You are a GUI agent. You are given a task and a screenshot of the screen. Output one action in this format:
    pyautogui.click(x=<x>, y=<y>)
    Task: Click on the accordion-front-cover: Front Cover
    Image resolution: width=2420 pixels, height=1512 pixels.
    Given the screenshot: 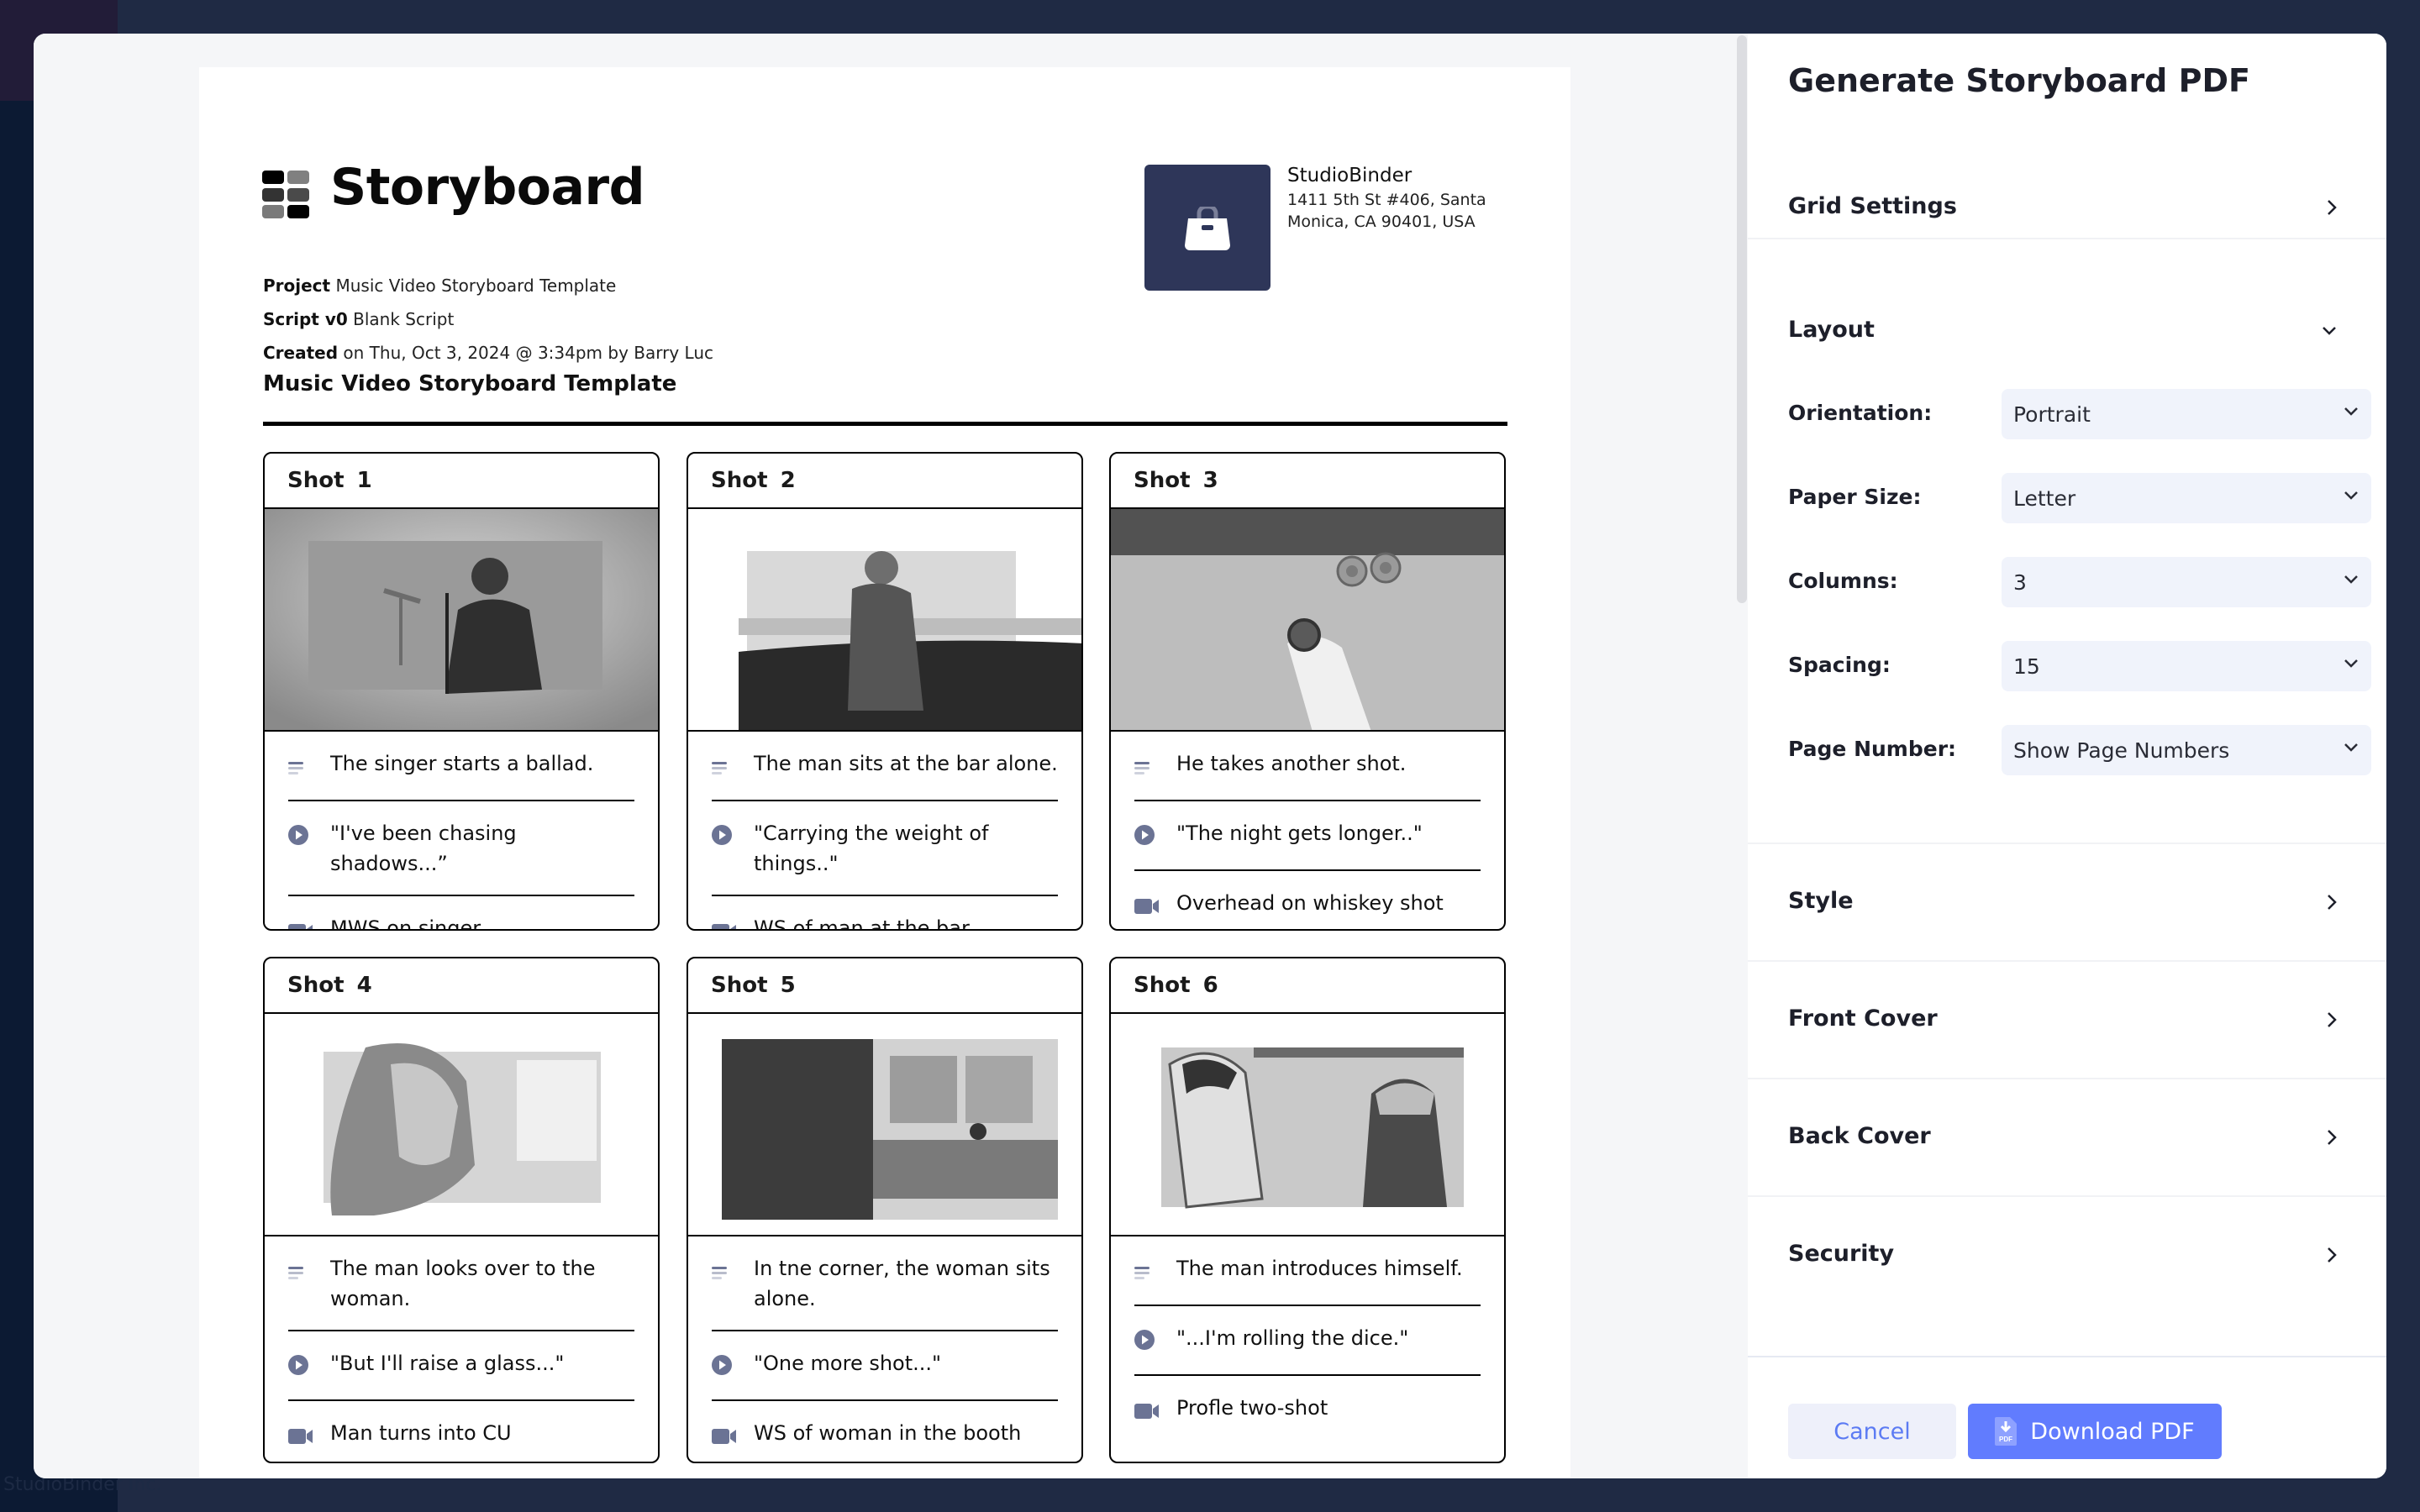 What is the action you would take?
    pyautogui.click(x=2067, y=1020)
    